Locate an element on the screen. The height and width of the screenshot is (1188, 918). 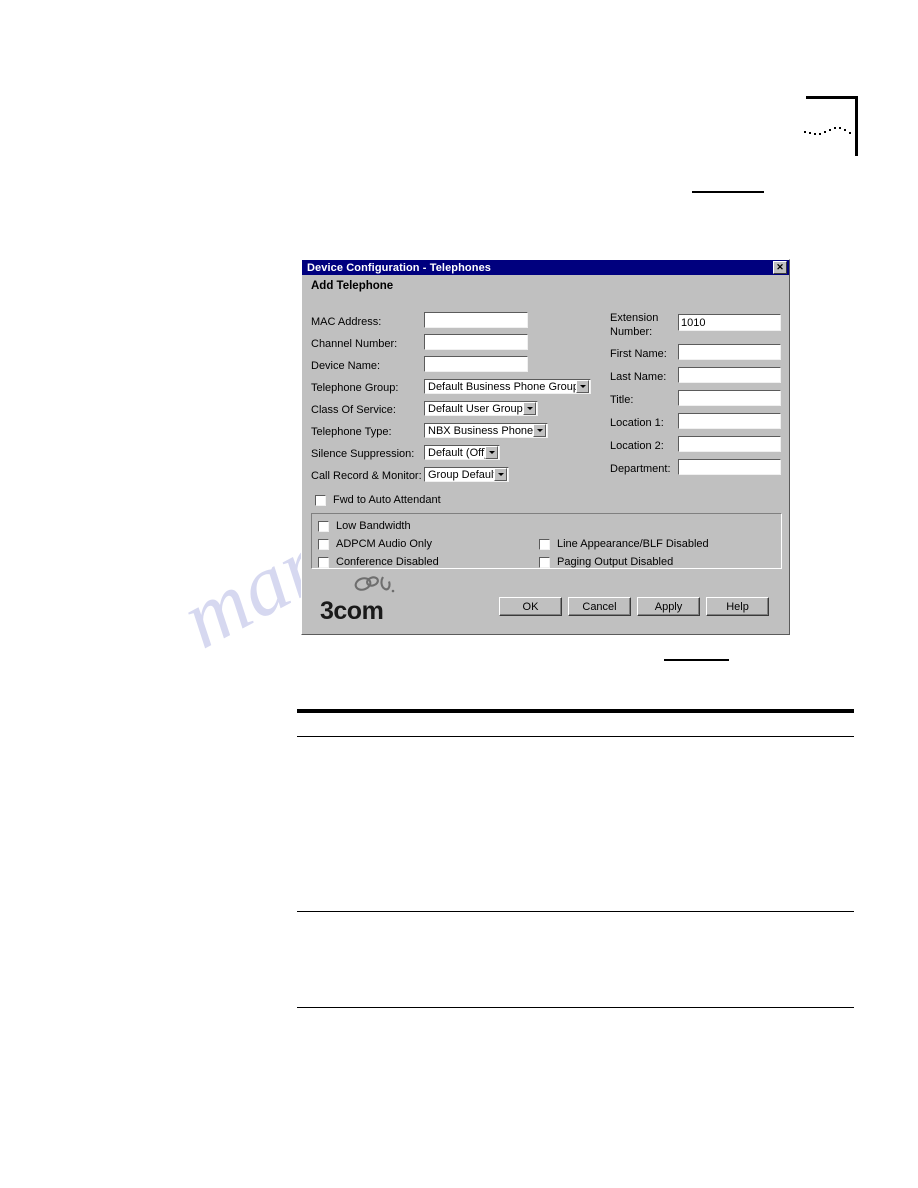
rule-below-figure is located at coordinates (696, 660).